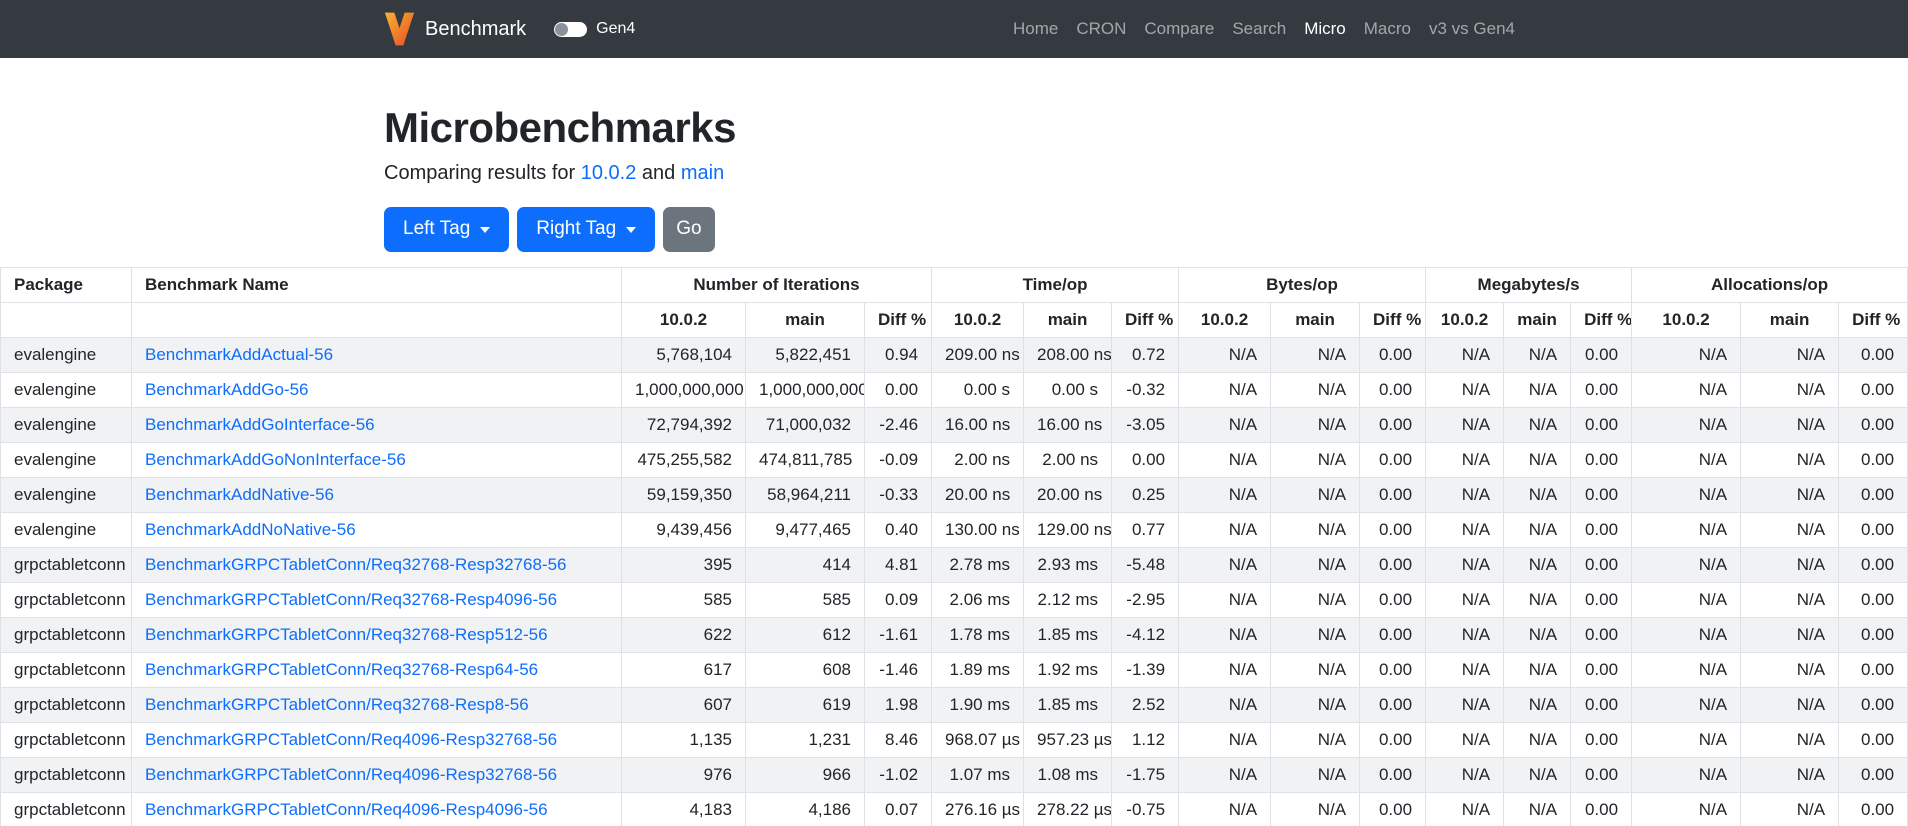  Describe the element at coordinates (805, 529) in the screenshot. I see `cell-value: 9,477,465` at that location.